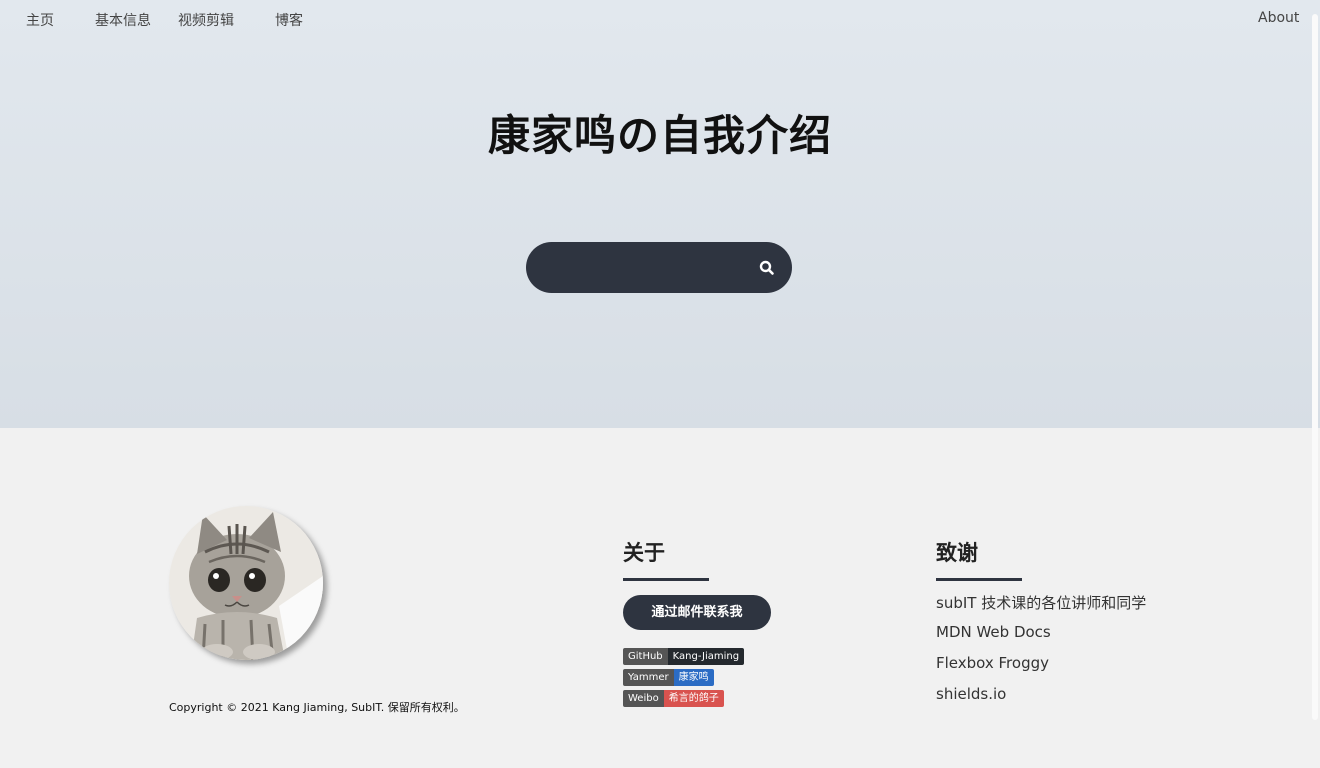  What do you see at coordinates (971, 694) in the screenshot?
I see `thanks-link-shields: shields.io` at bounding box center [971, 694].